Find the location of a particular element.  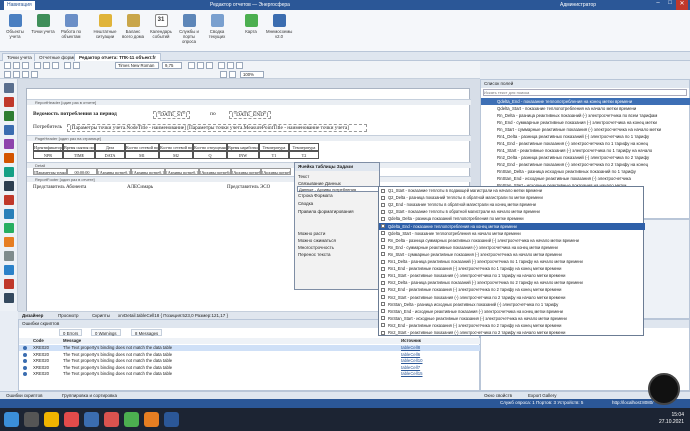

chrome-icon is located at coordinates (131, 419).